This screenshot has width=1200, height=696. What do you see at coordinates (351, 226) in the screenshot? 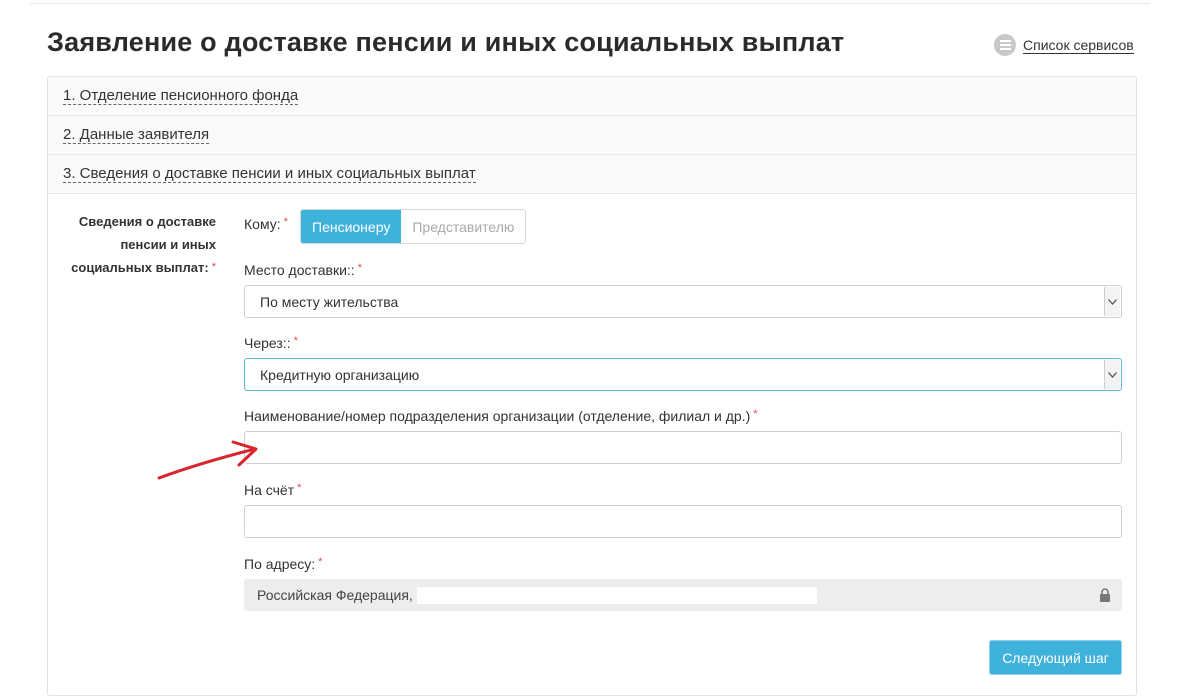
I see `recipient-option-pensioner: Пенсионеру` at bounding box center [351, 226].